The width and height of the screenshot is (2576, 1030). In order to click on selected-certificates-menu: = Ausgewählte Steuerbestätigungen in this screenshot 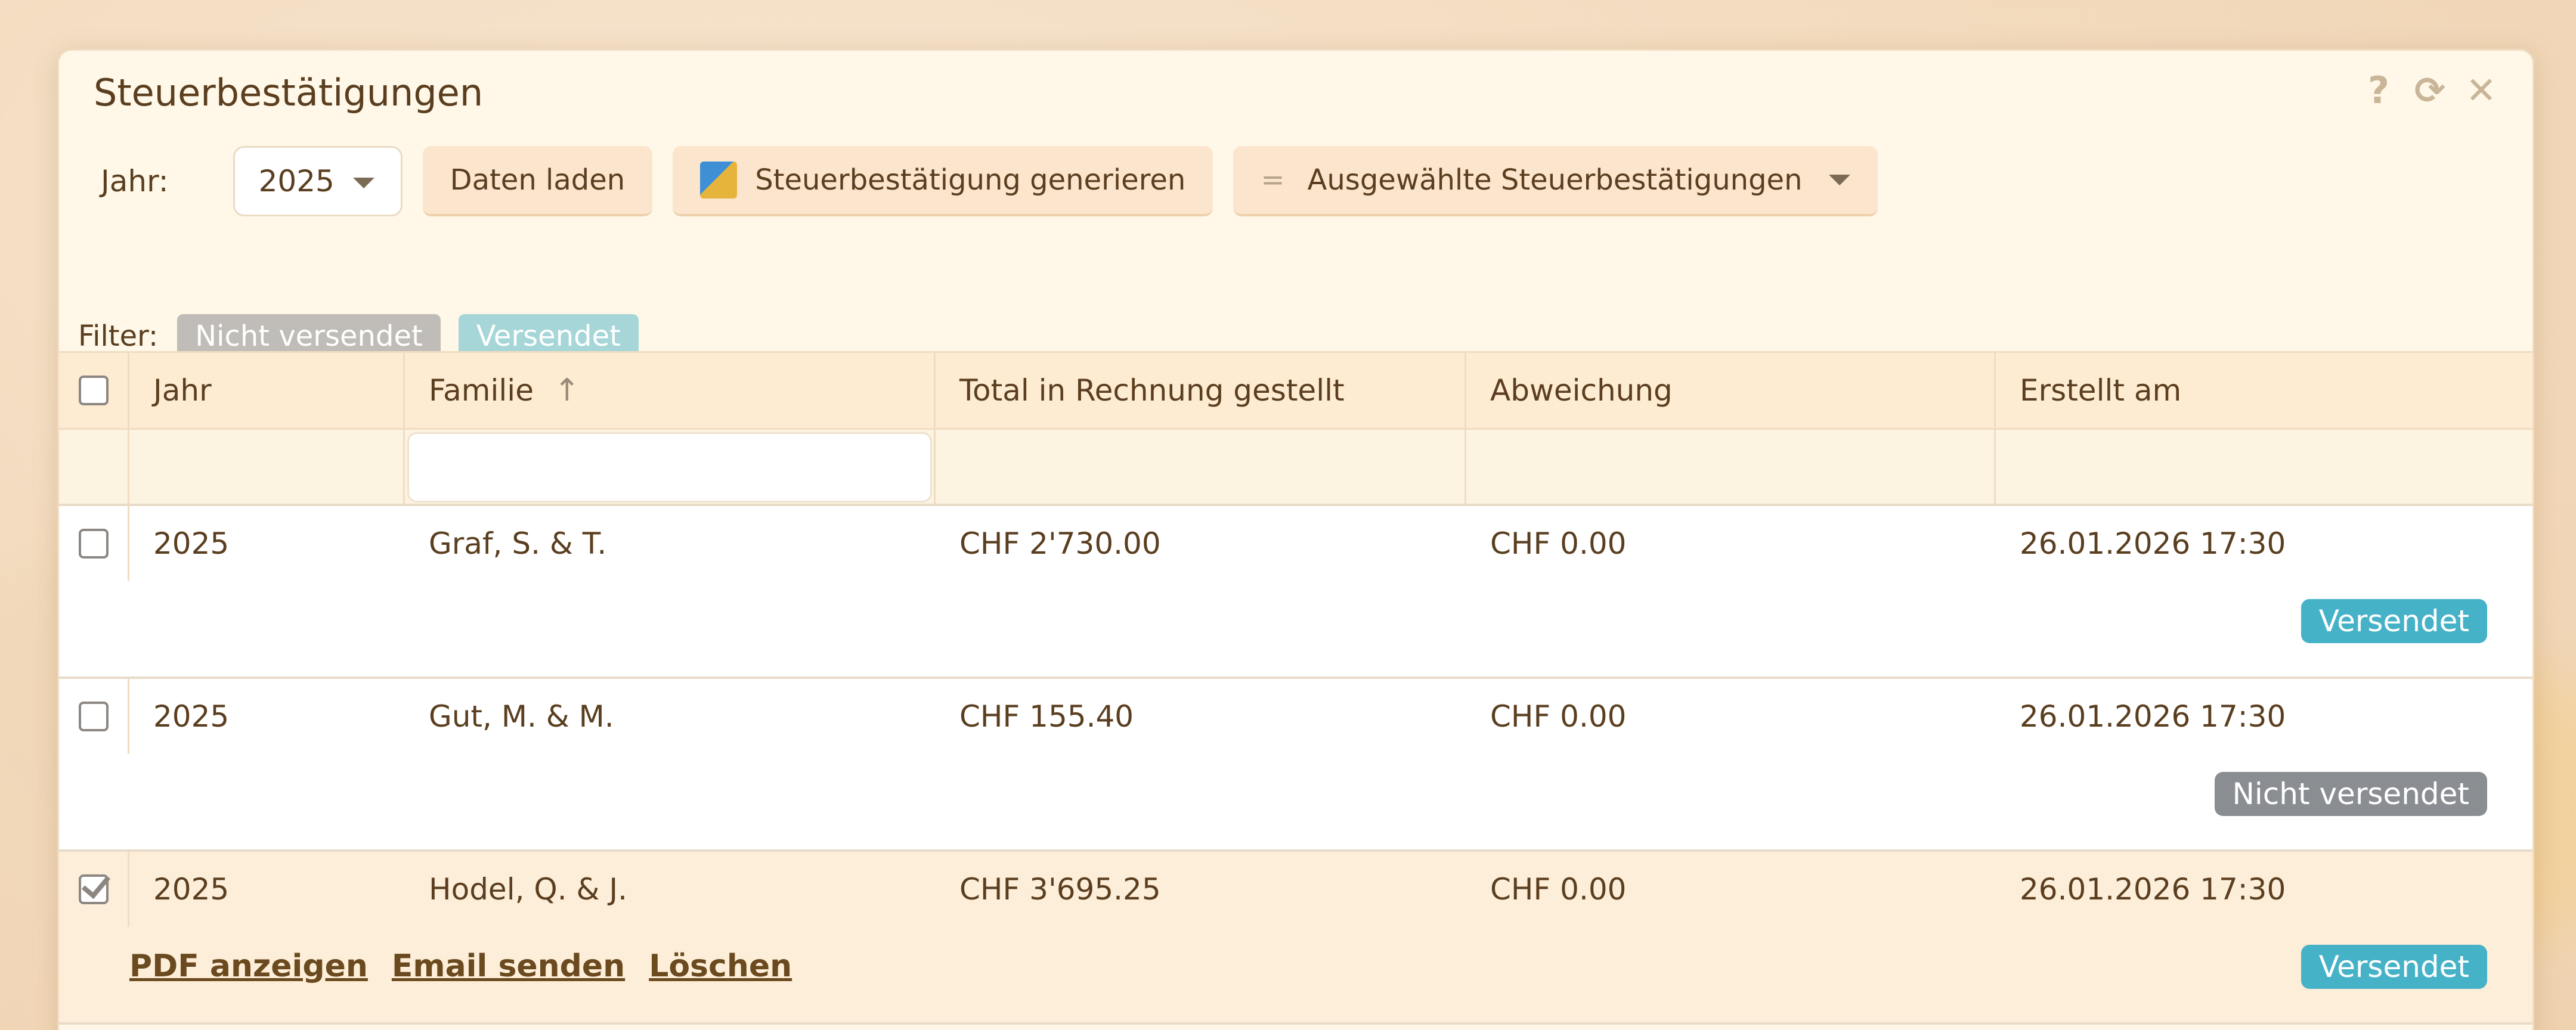, I will do `click(1555, 181)`.